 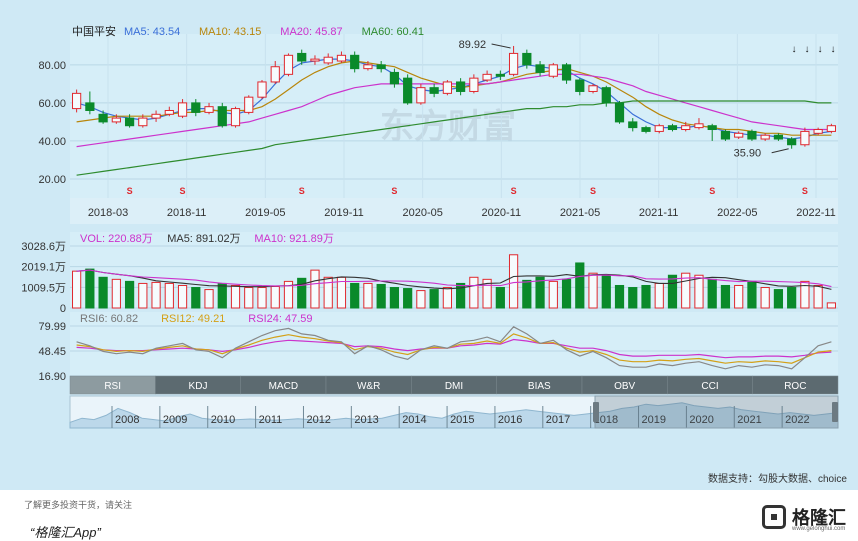 What do you see at coordinates (52, 180) in the screenshot?
I see `price-tick-label: 20.00` at bounding box center [52, 180].